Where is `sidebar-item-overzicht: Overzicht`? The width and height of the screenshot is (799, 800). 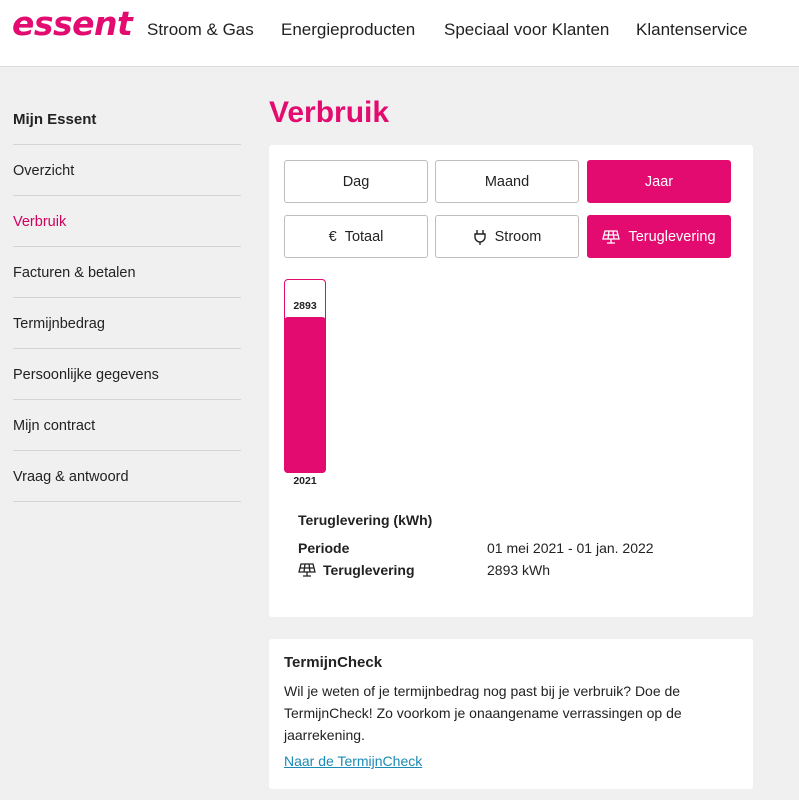 sidebar-item-overzicht: Overzicht is located at coordinates (127, 170).